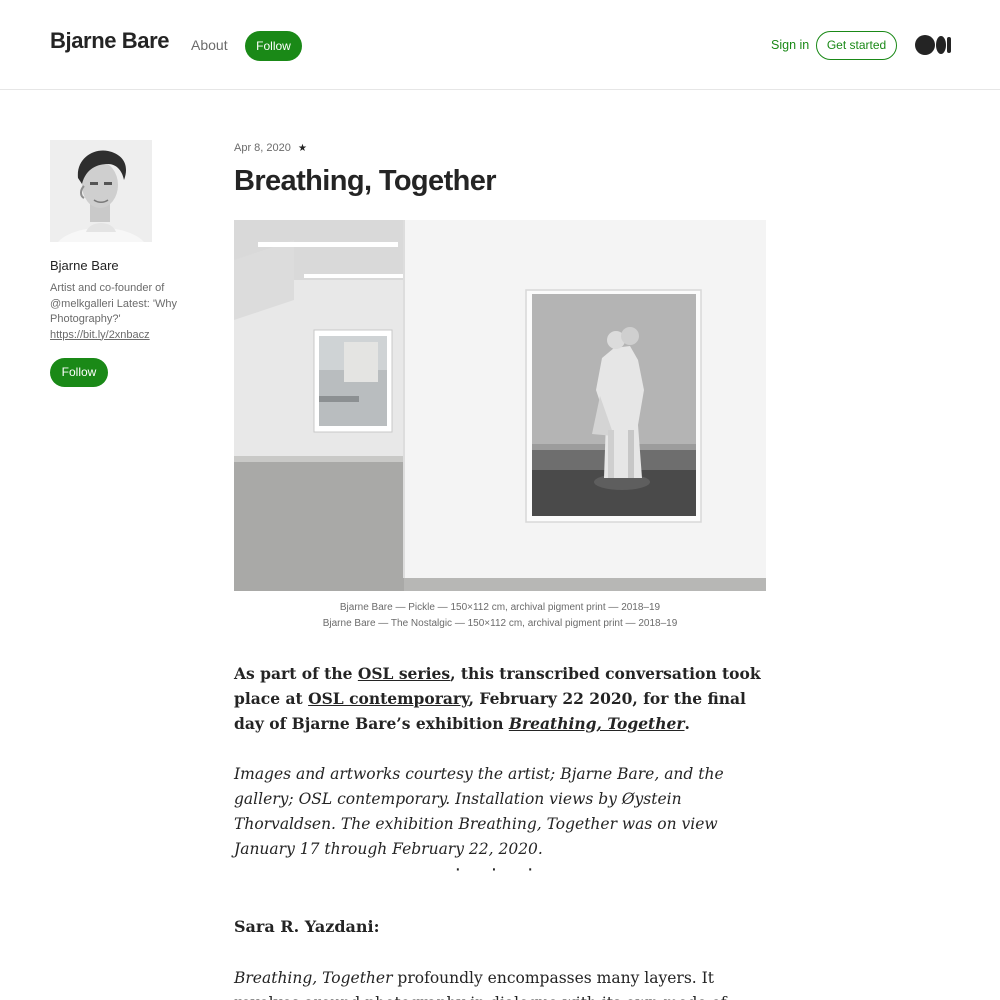  I want to click on publish-date: Apr 8, 2020, so click(262, 148).